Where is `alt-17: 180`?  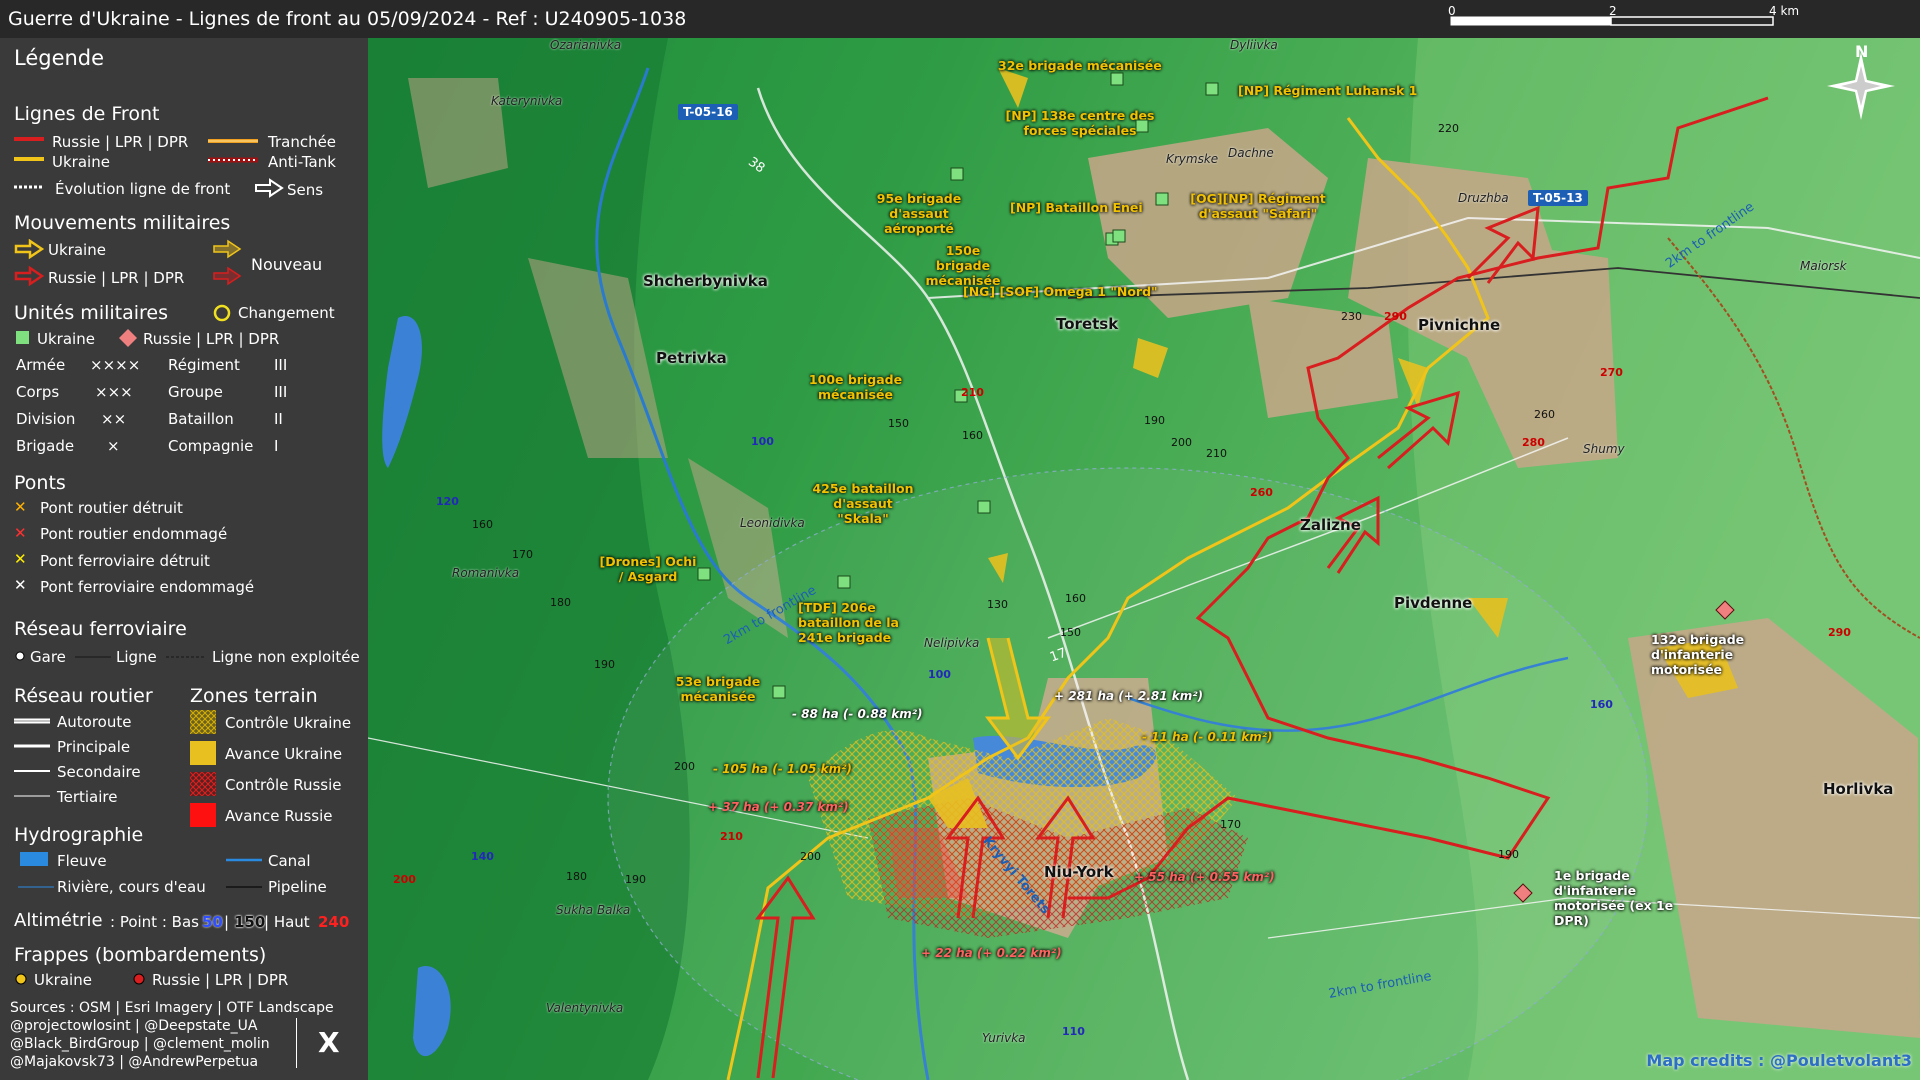 alt-17: 180 is located at coordinates (560, 602).